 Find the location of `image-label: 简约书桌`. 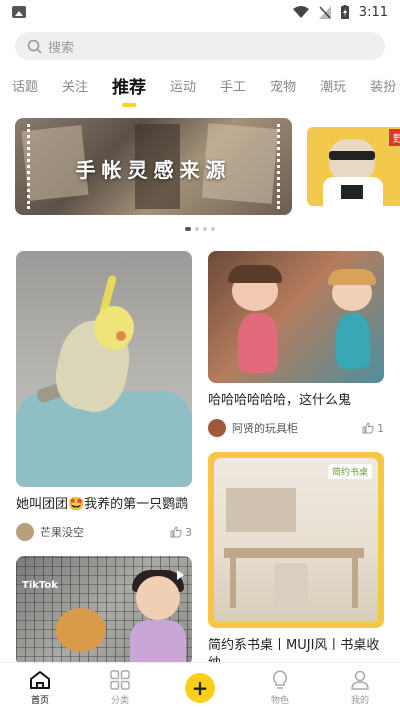

image-label: 简约书桌 is located at coordinates (349, 471).